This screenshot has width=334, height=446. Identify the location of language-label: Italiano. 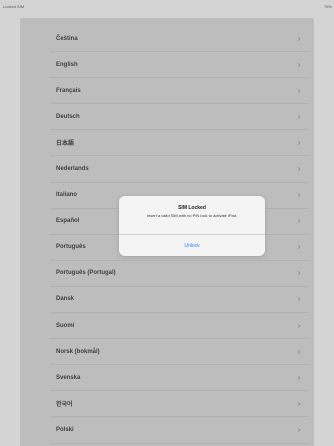
(67, 195).